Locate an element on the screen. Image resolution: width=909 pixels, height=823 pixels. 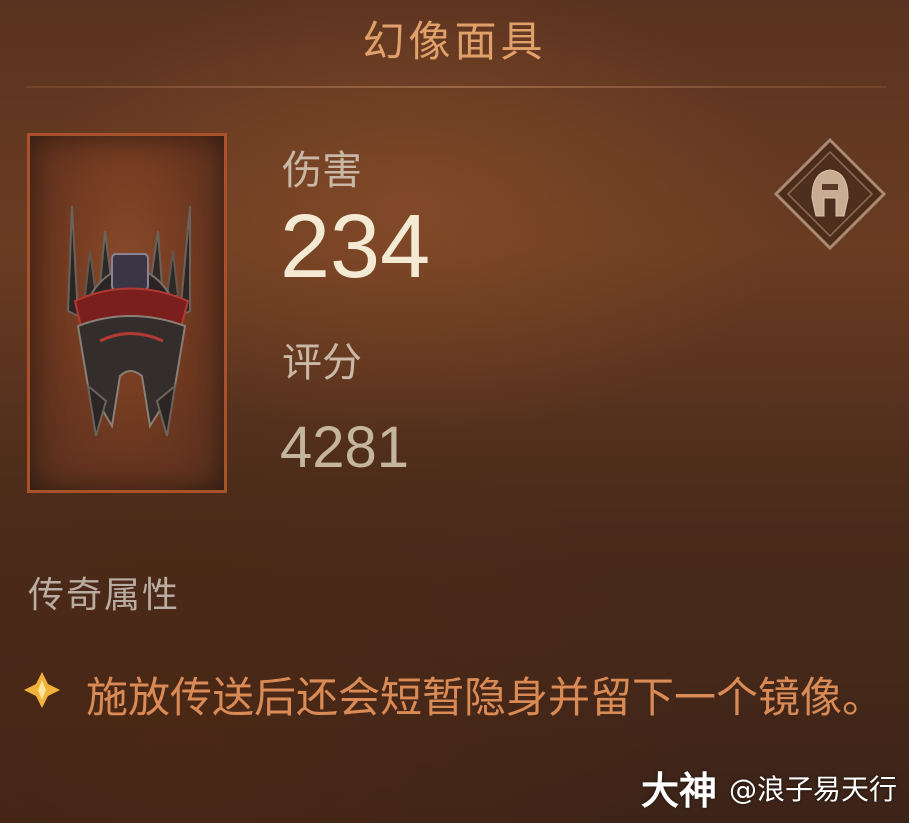
legendary-diamond-icon is located at coordinates (42, 690).